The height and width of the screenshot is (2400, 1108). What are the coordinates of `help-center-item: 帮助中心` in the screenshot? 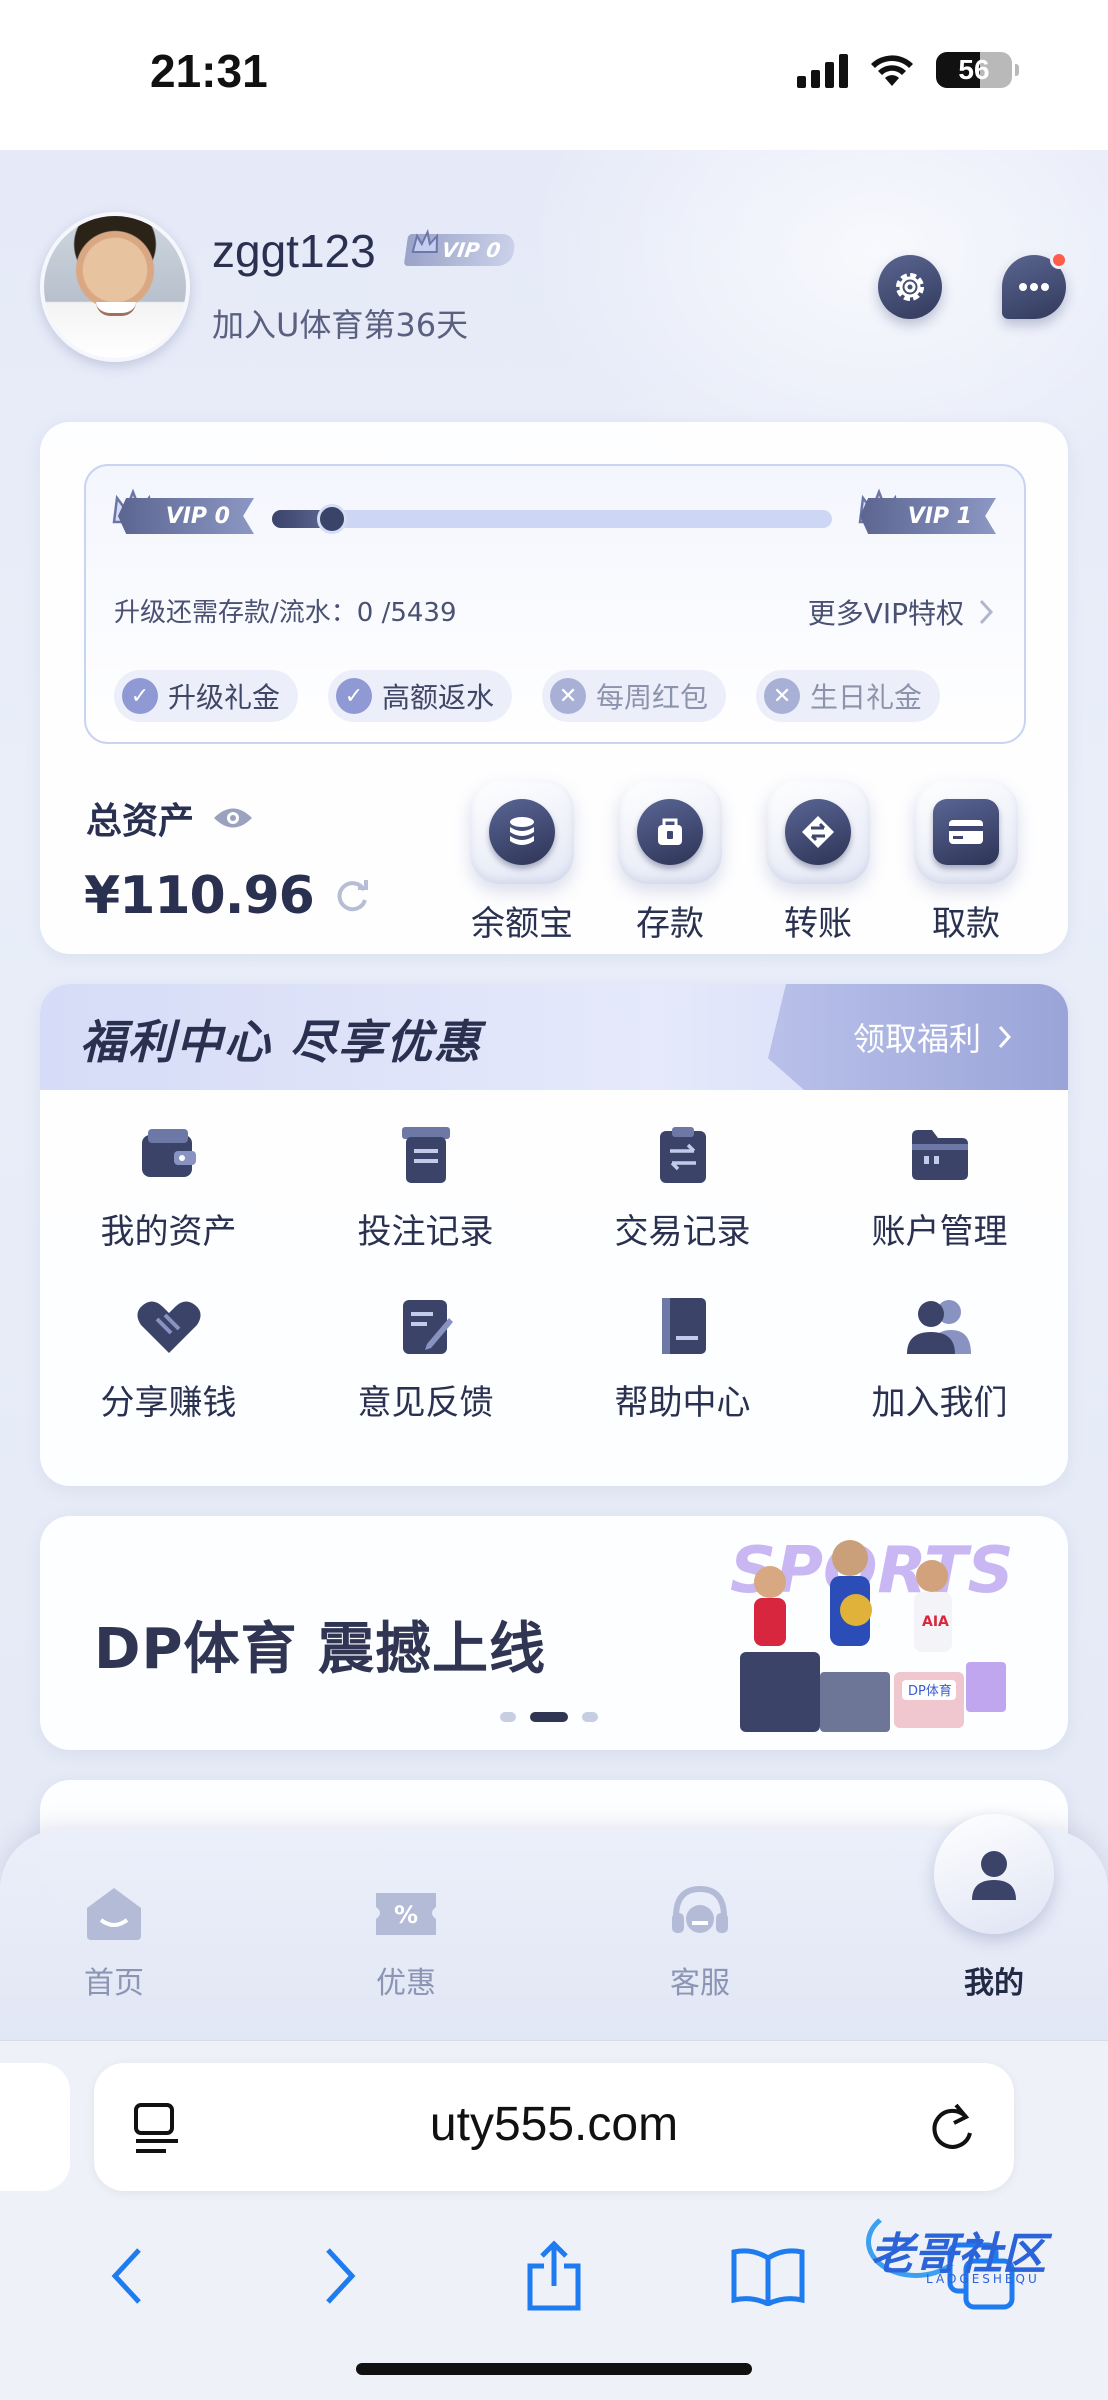 It's located at (682, 1357).